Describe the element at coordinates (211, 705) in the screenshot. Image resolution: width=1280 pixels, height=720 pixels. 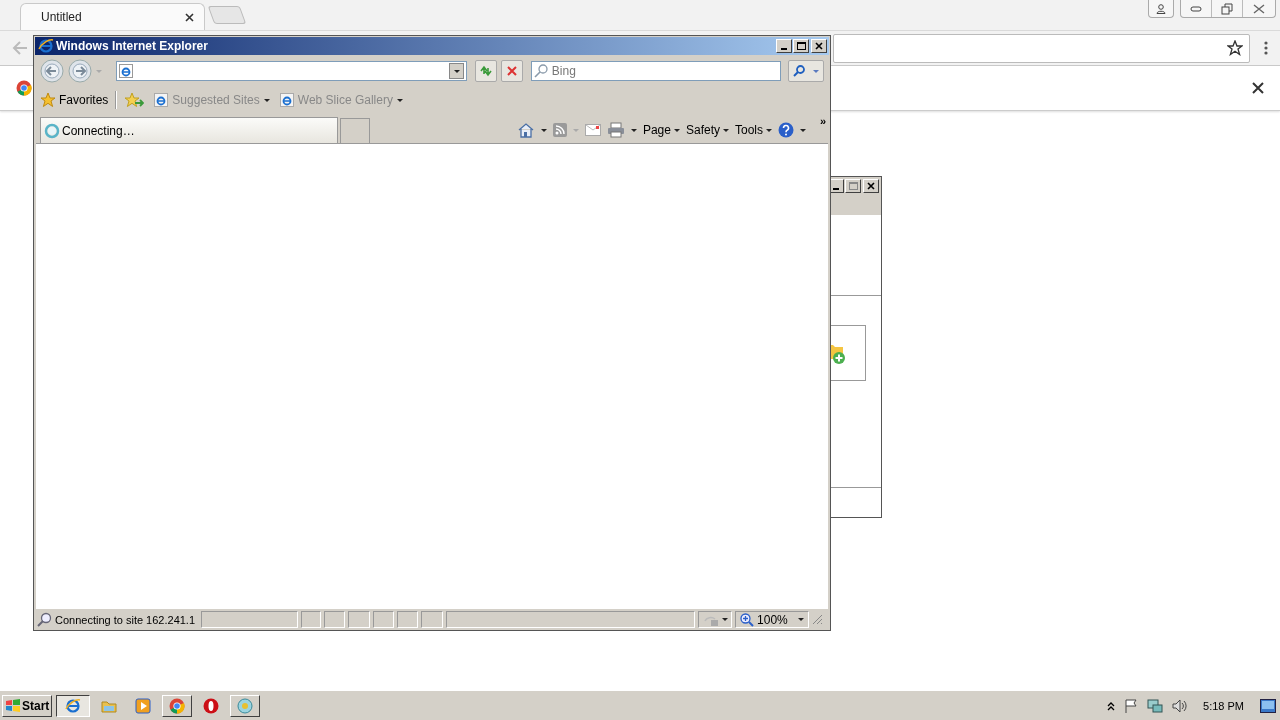
I see `circle-logo-icon` at that location.